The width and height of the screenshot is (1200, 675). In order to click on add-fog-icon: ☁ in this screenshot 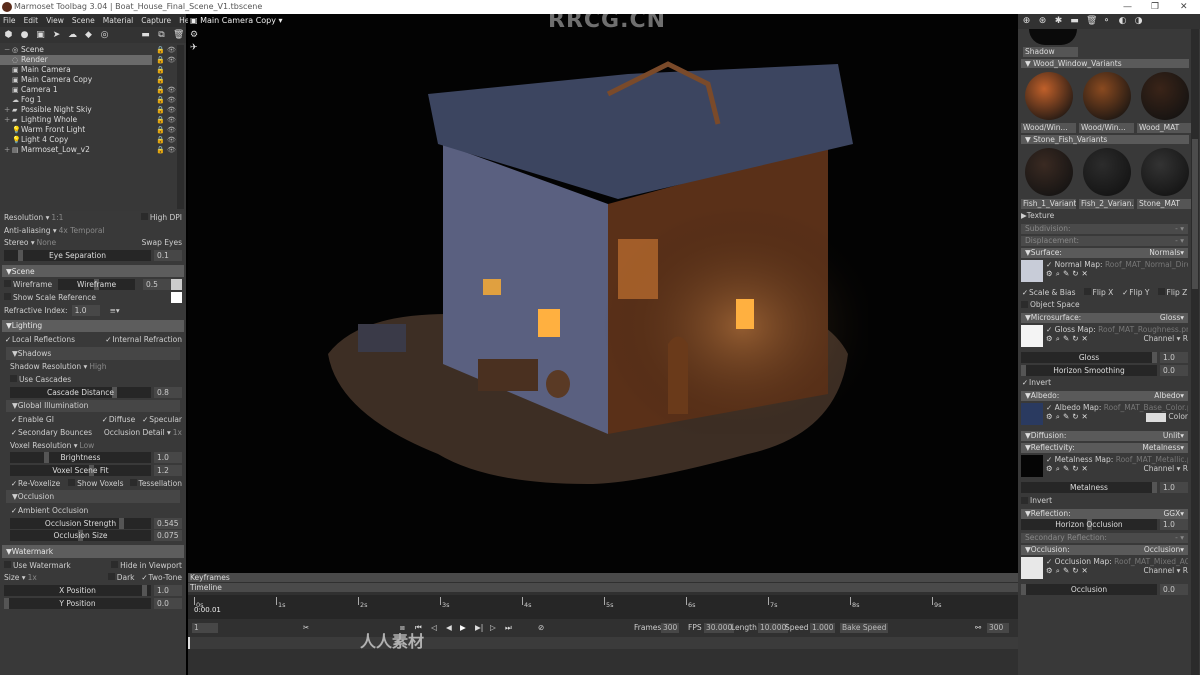, I will do `click(72, 35)`.